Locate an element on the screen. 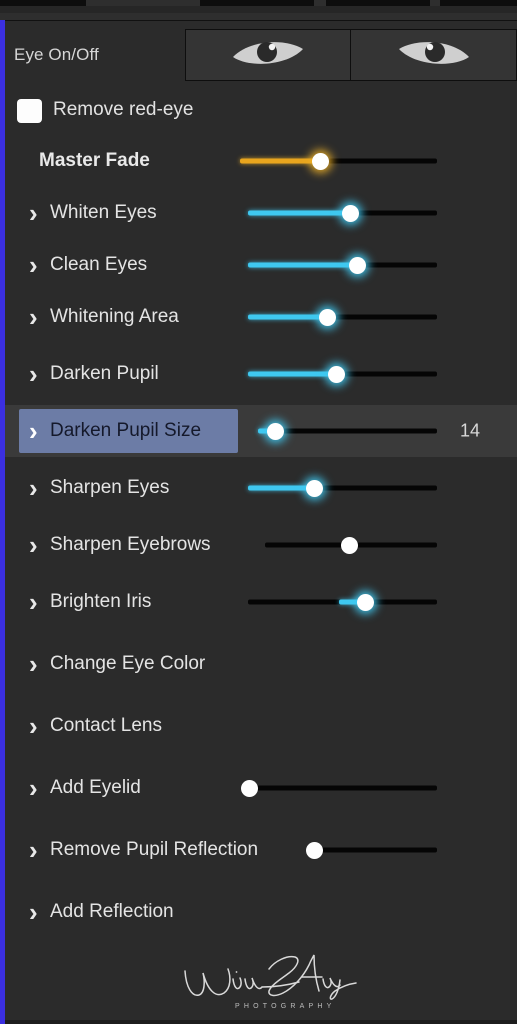  control-row-clean-eyes: › Clean Eyes is located at coordinates (261, 265).